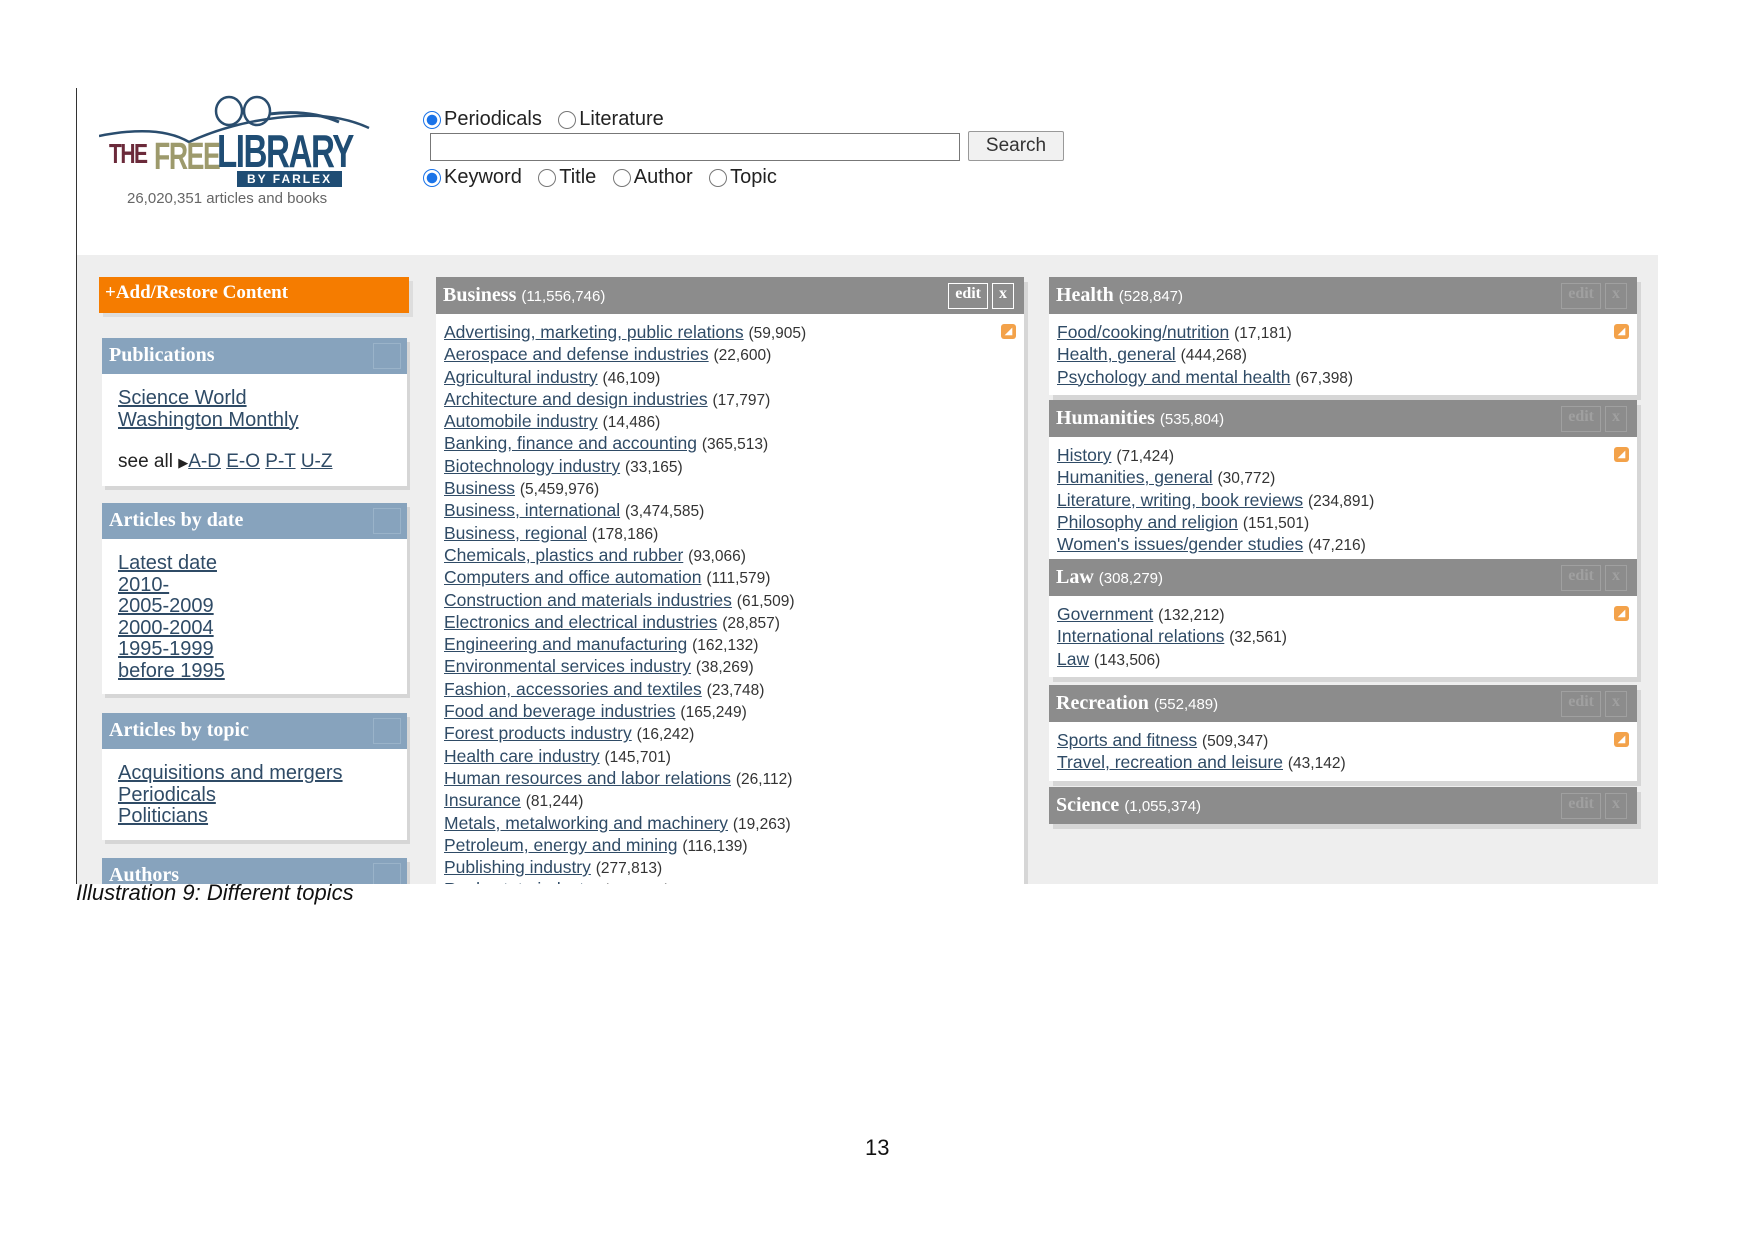 This screenshot has height=1241, width=1754. What do you see at coordinates (560, 845) in the screenshot?
I see `topic-link: Petroleum, energy and mining` at bounding box center [560, 845].